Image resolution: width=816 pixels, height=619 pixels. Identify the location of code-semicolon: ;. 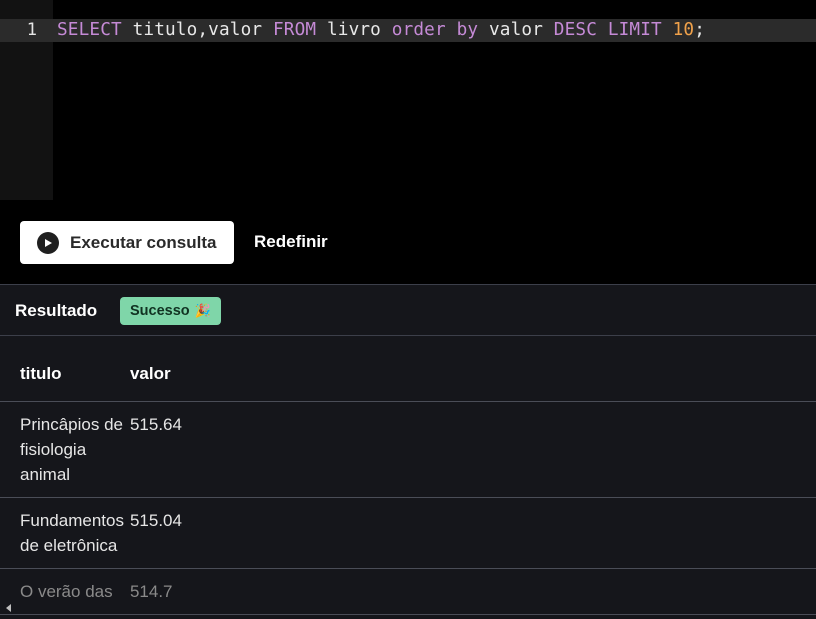
(700, 30).